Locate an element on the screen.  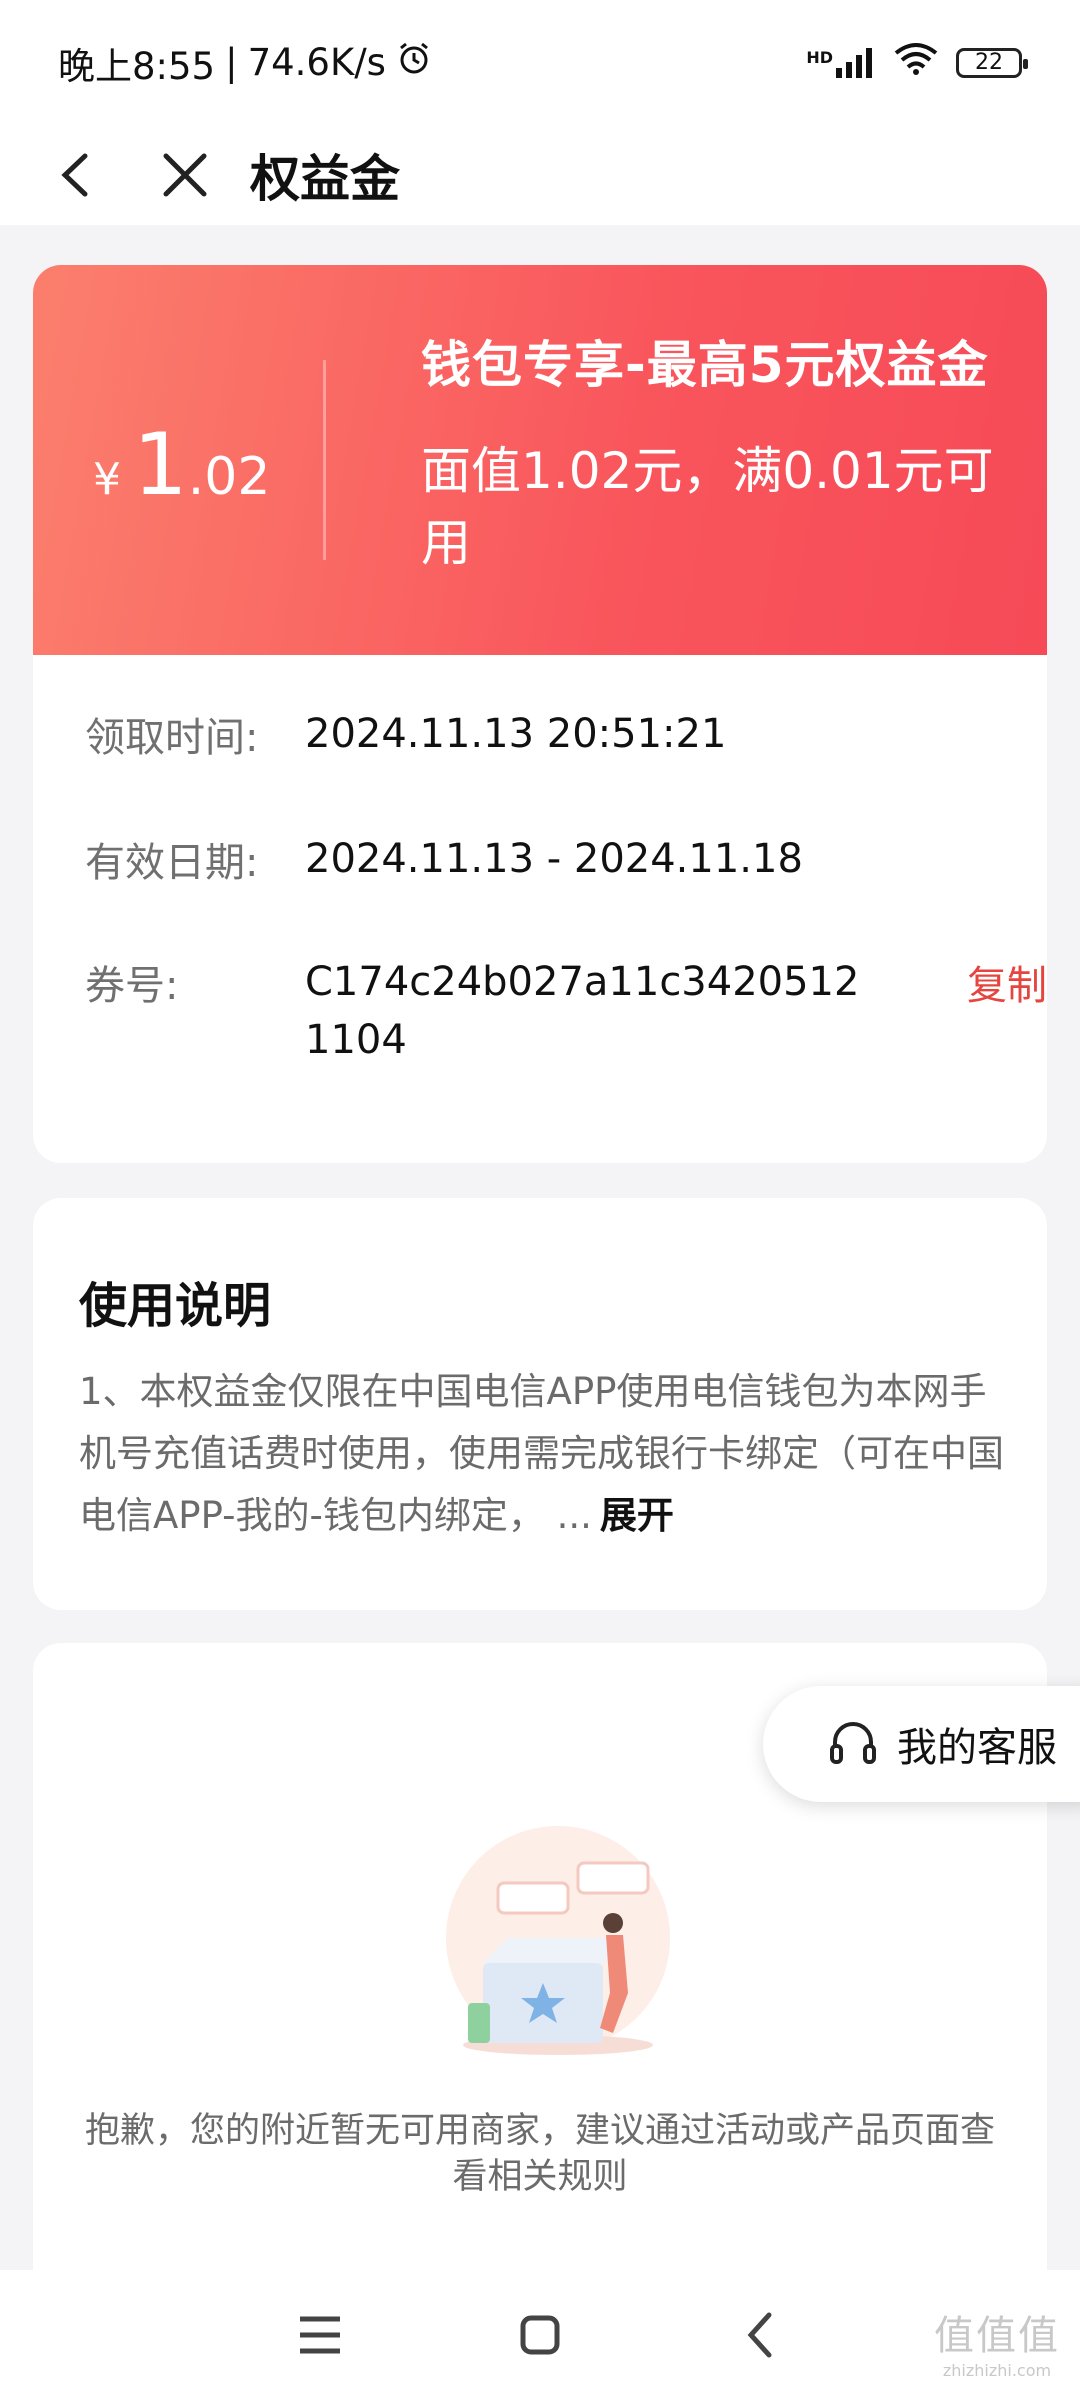
receive-time-label: 领取时间: is located at coordinates (172, 738).